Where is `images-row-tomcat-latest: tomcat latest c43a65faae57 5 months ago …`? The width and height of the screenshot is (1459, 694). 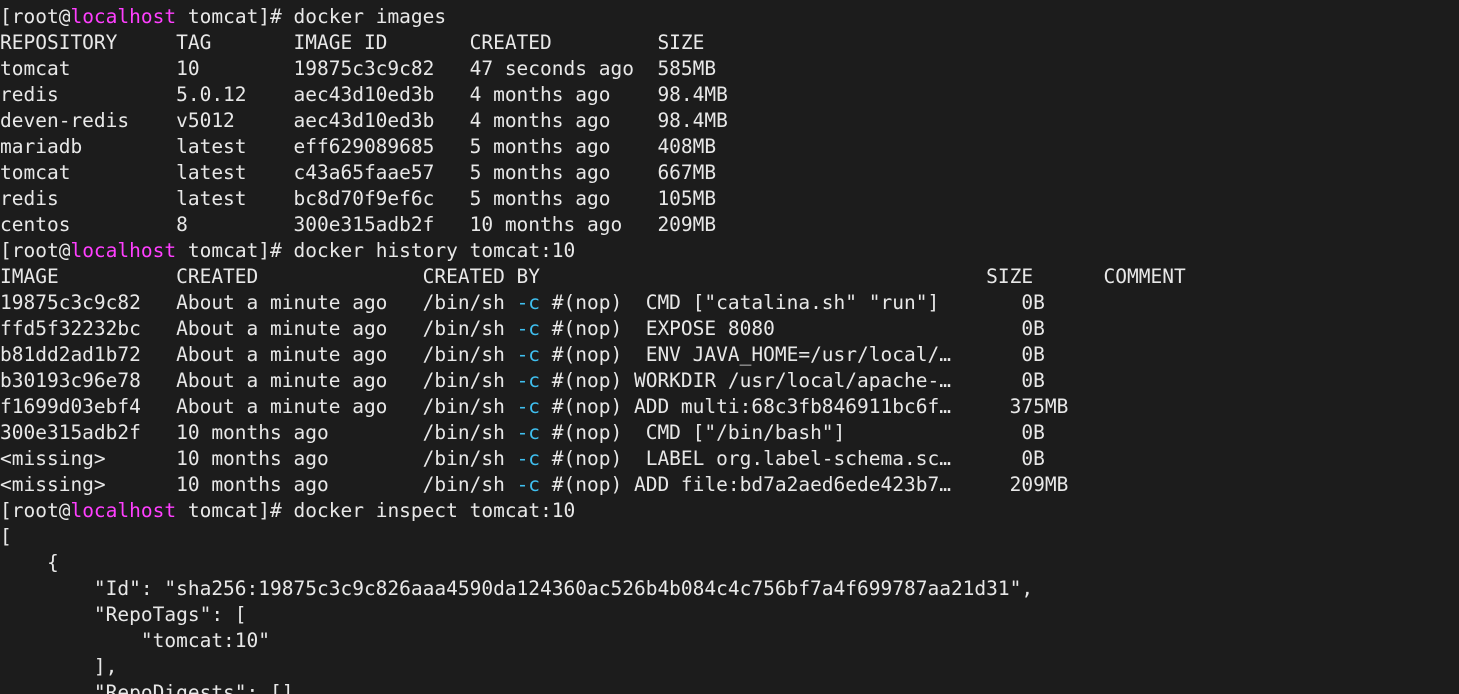 images-row-tomcat-latest: tomcat latest c43a65faae57 5 months ago … is located at coordinates (729, 173).